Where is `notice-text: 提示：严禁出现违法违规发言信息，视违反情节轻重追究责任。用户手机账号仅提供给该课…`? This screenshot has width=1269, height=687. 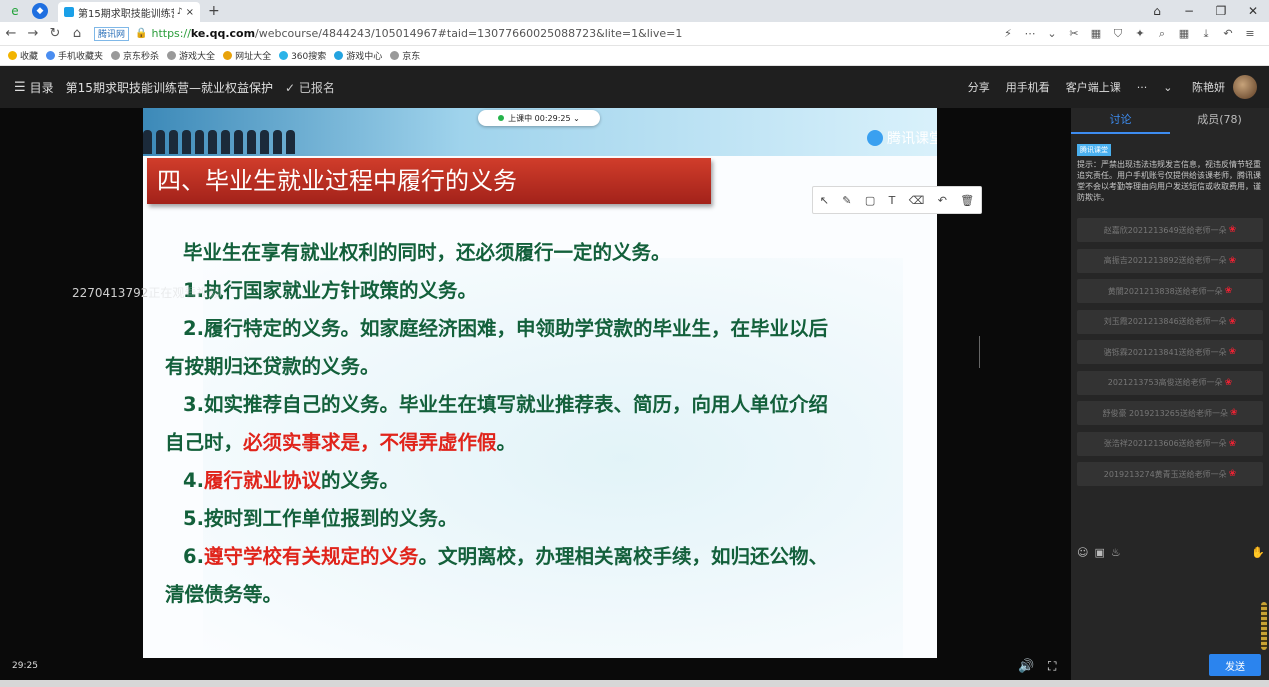
notice-text: 提示：严禁出现违法违规发言信息，视违反情节轻重追究责任。用户手机账号仅提供给该课… is located at coordinates (1169, 181).